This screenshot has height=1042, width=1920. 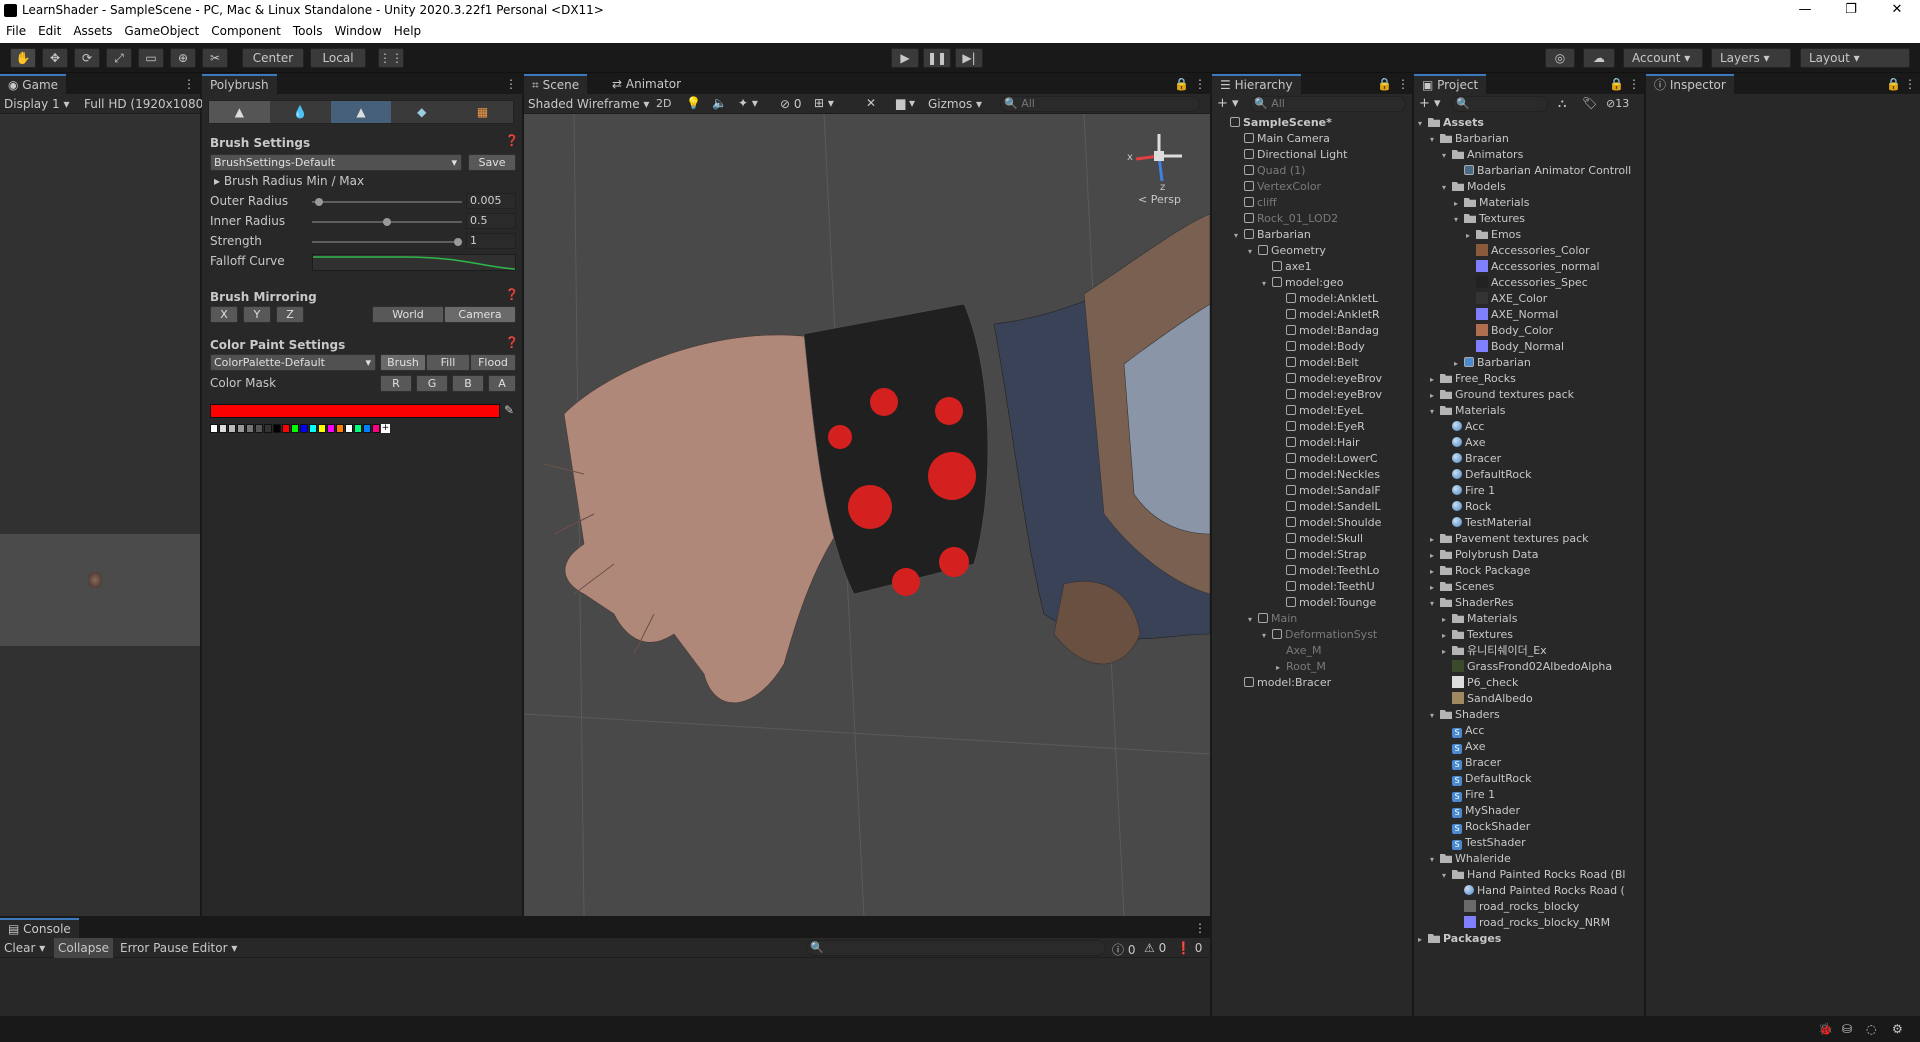 What do you see at coordinates (1200, 928) in the screenshot?
I see `console-menu-icon: ⋮` at bounding box center [1200, 928].